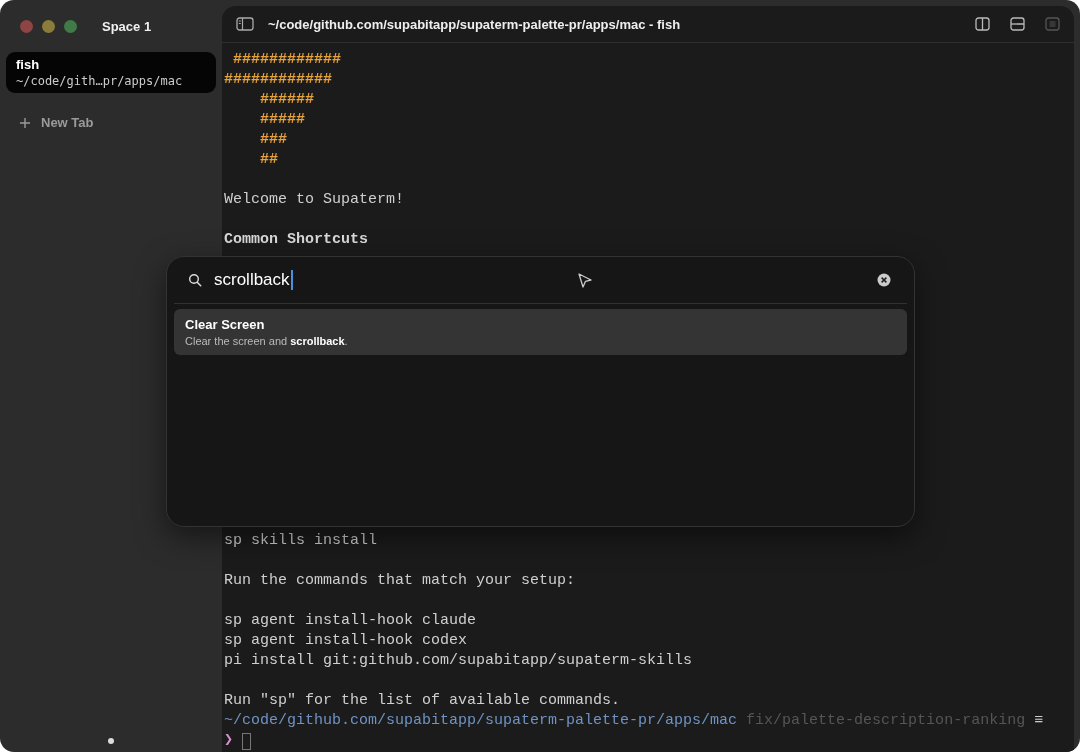 The width and height of the screenshot is (1080, 752). What do you see at coordinates (269, 160) in the screenshot?
I see `ascii-banner-line: ##` at bounding box center [269, 160].